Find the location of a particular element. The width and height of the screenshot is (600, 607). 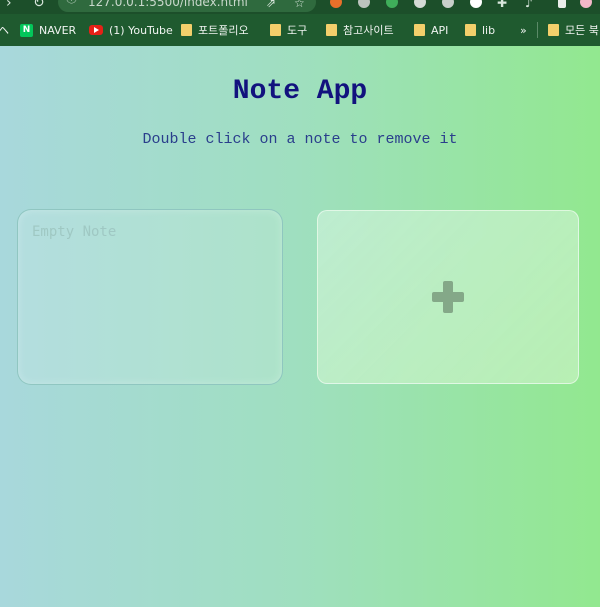

page-subtitle: Double click on a note to remove it is located at coordinates (300, 139).